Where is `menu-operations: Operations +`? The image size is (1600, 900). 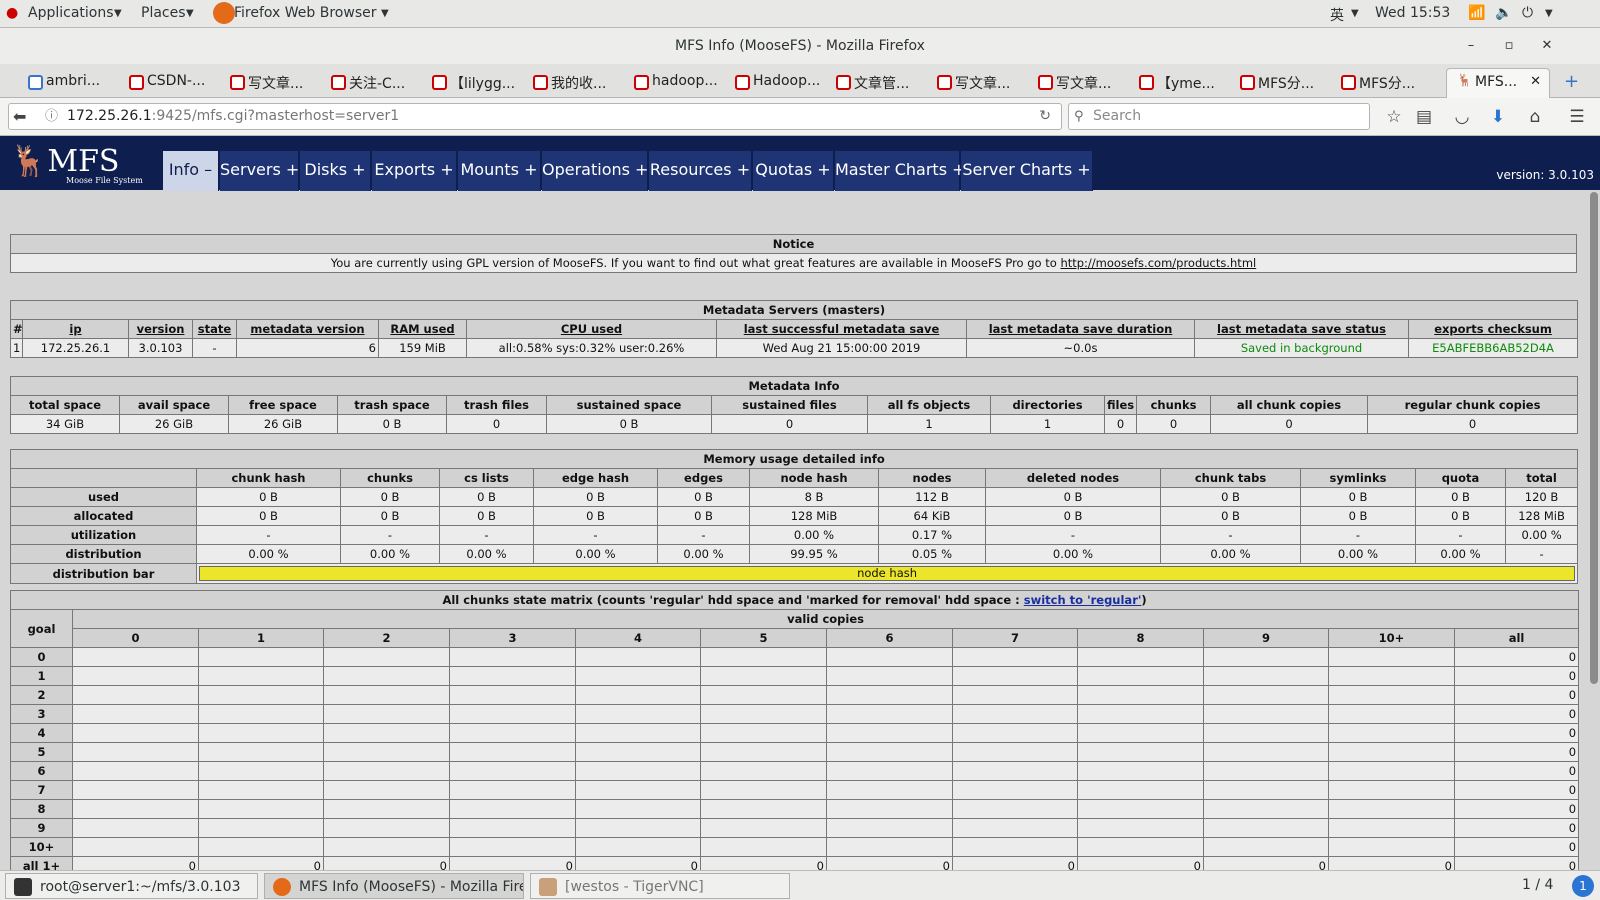 menu-operations: Operations + is located at coordinates (595, 171).